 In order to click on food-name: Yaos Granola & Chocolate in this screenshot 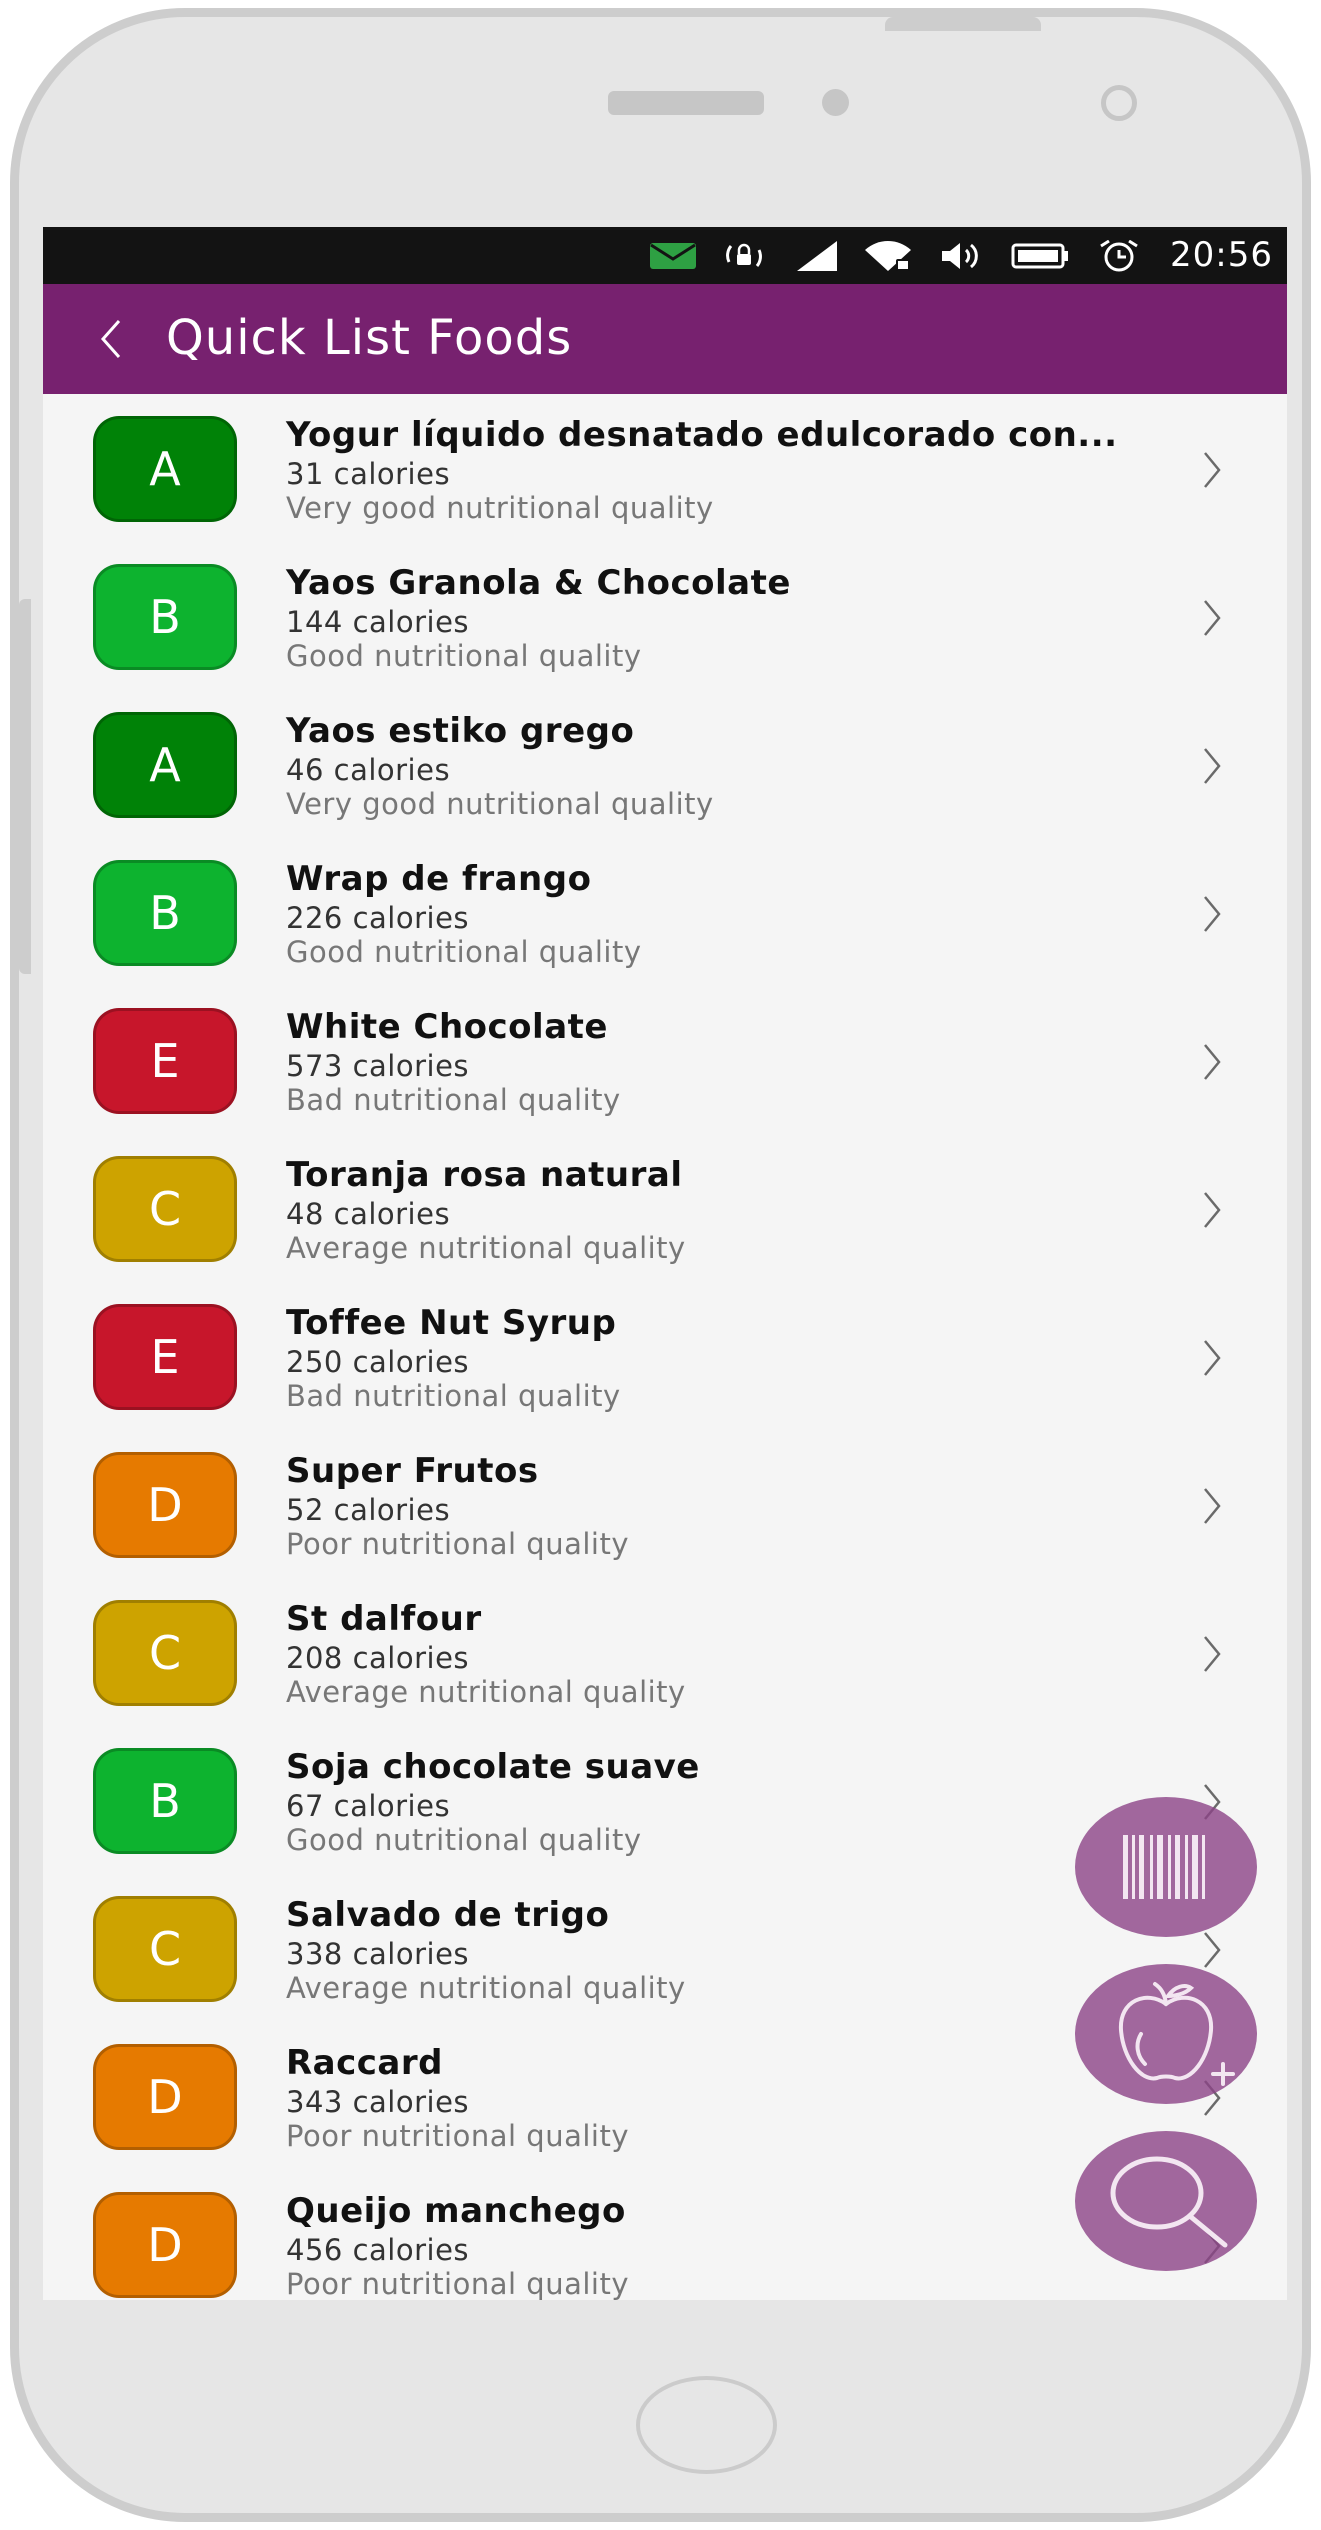, I will do `click(538, 583)`.